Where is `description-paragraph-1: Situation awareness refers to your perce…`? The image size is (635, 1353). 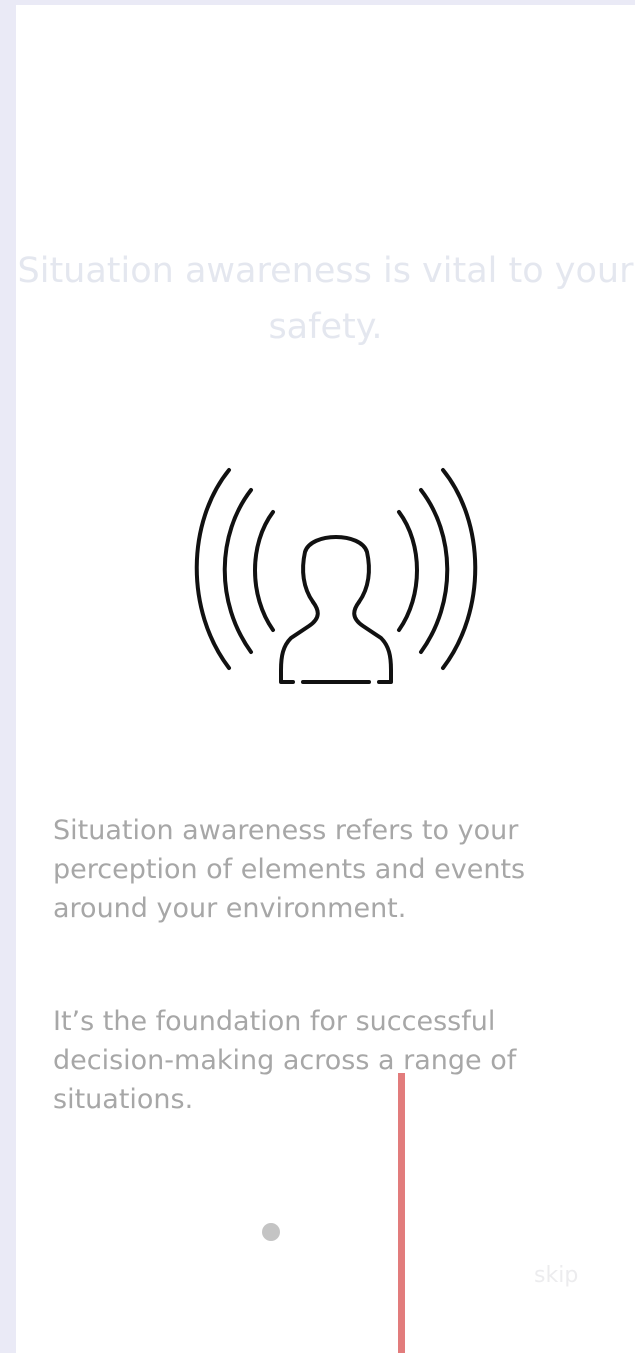 description-paragraph-1: Situation awareness refers to your perce… is located at coordinates (289, 869).